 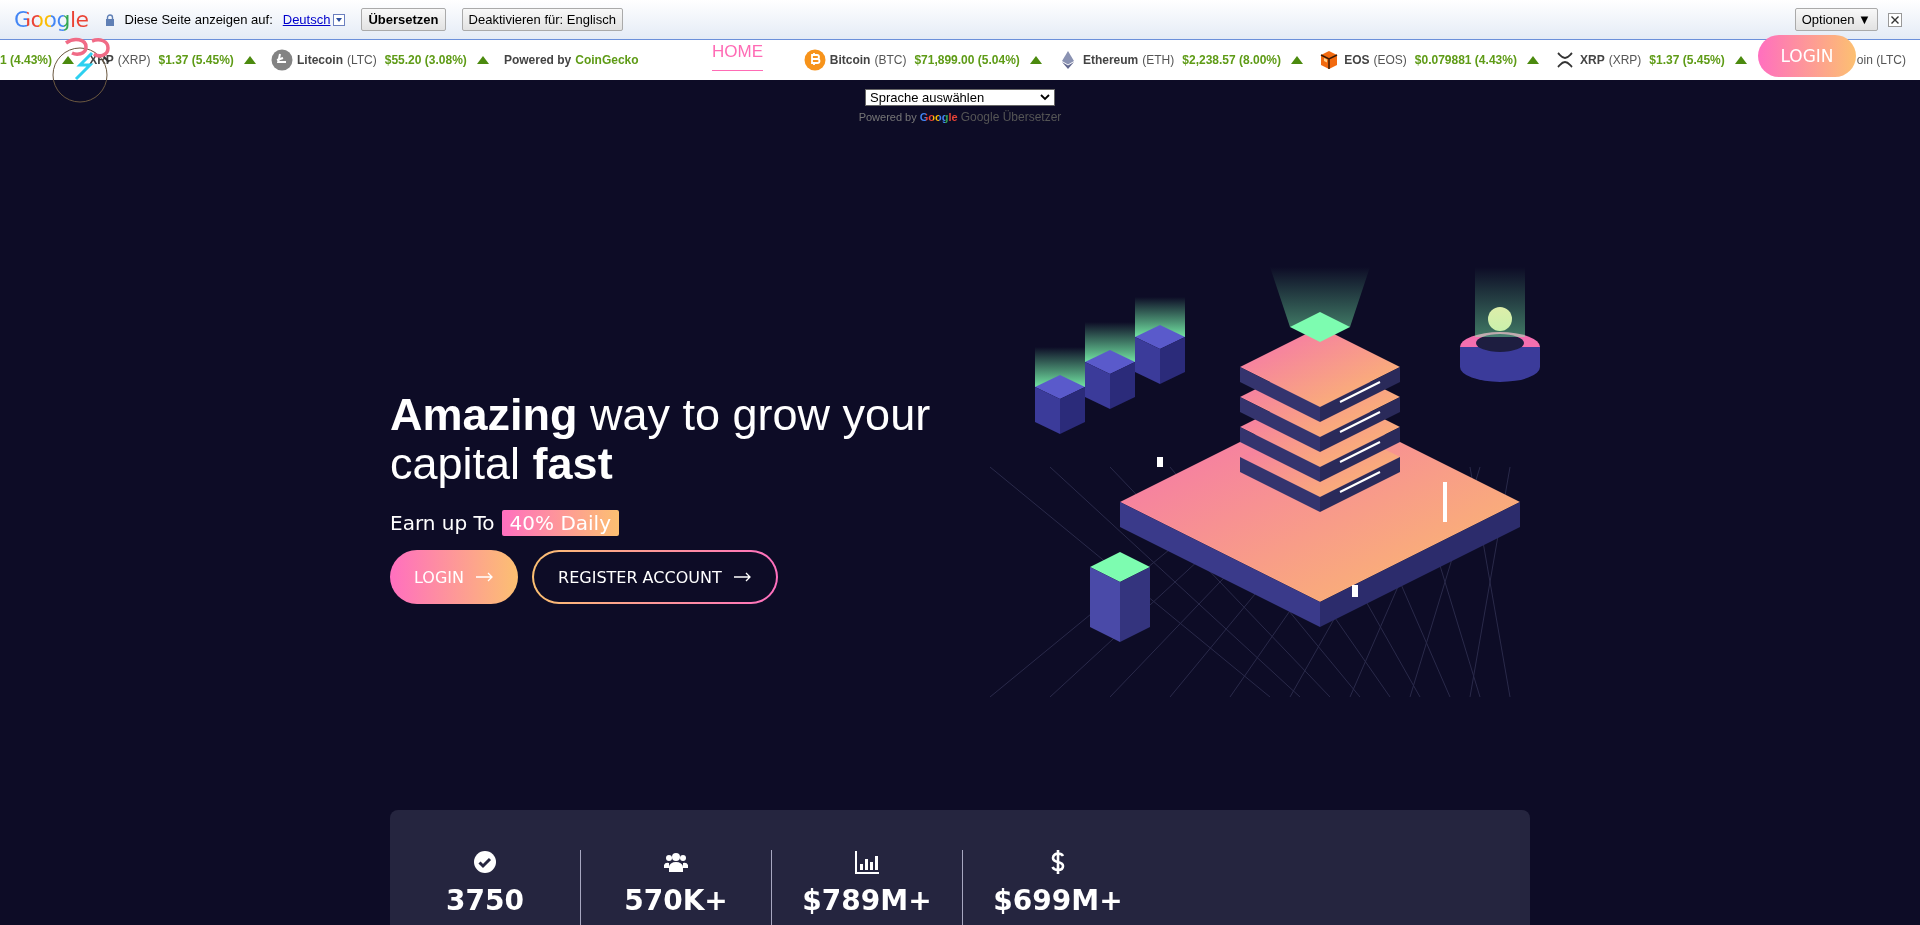 I want to click on check-circle-icon, so click(x=485, y=862).